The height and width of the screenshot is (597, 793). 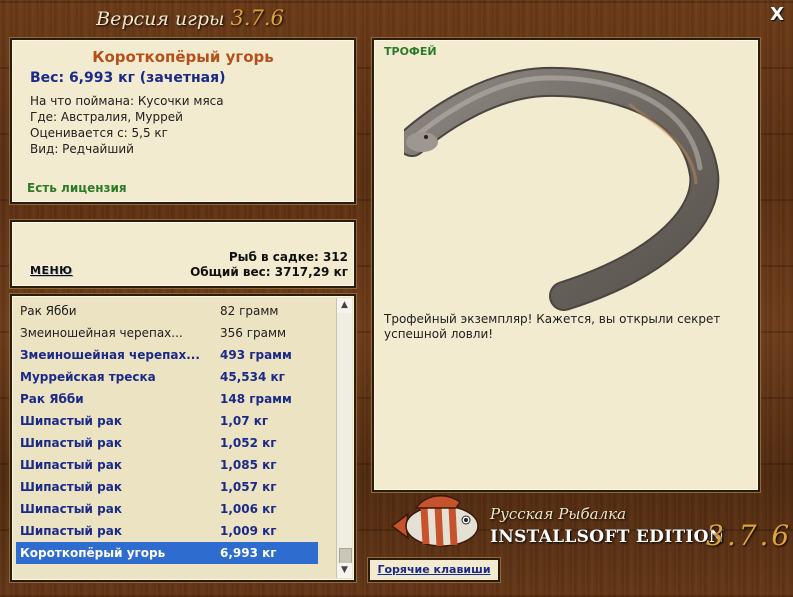 I want to click on rarity-info: Вид: Редчайший, so click(x=82, y=149).